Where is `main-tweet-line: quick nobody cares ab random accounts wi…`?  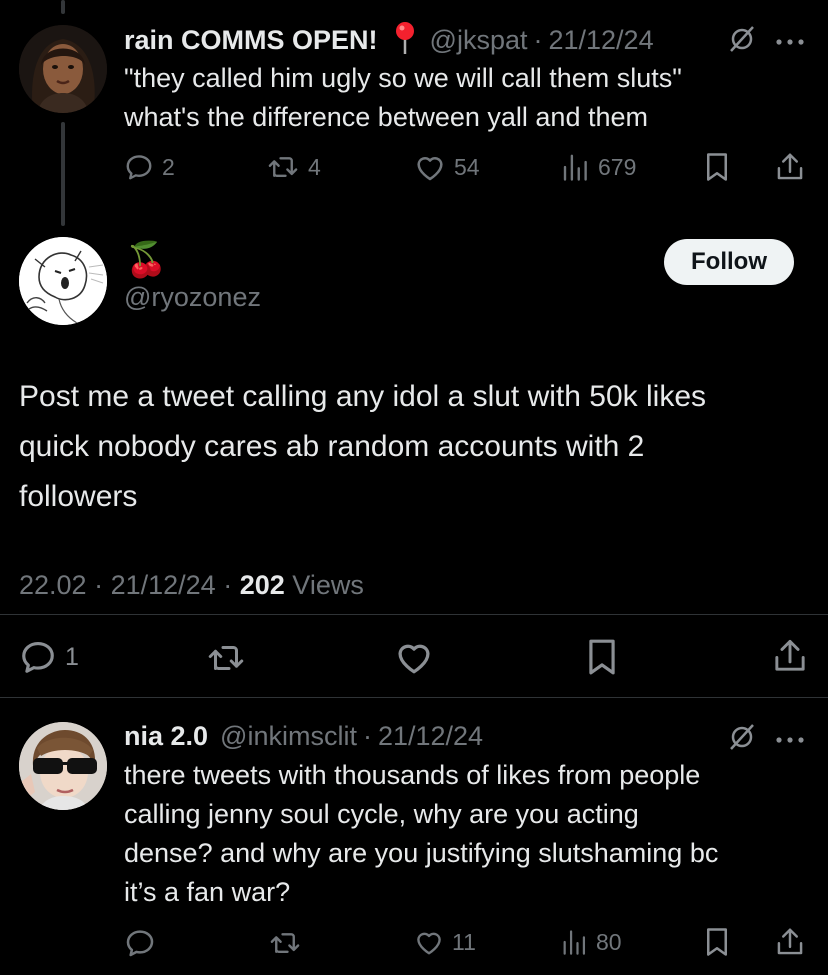 main-tweet-line: quick nobody cares ab random accounts wi… is located at coordinates (332, 446).